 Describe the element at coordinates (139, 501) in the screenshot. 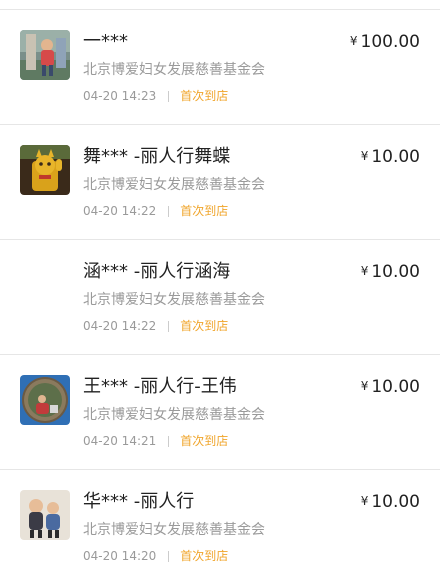

I see `donor-name: 华*** -丽人行` at that location.